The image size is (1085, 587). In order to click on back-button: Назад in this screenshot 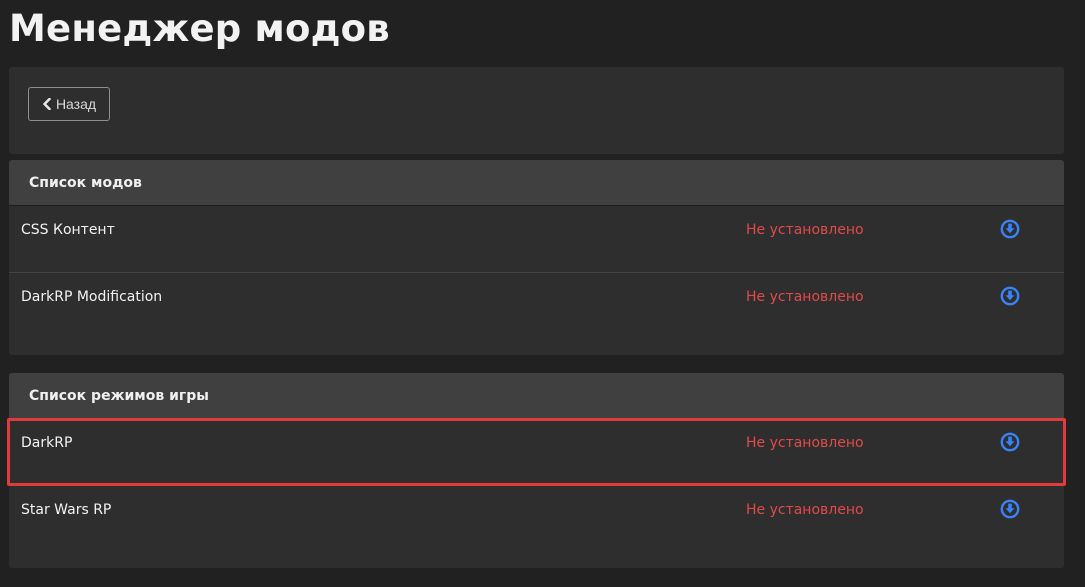, I will do `click(69, 104)`.